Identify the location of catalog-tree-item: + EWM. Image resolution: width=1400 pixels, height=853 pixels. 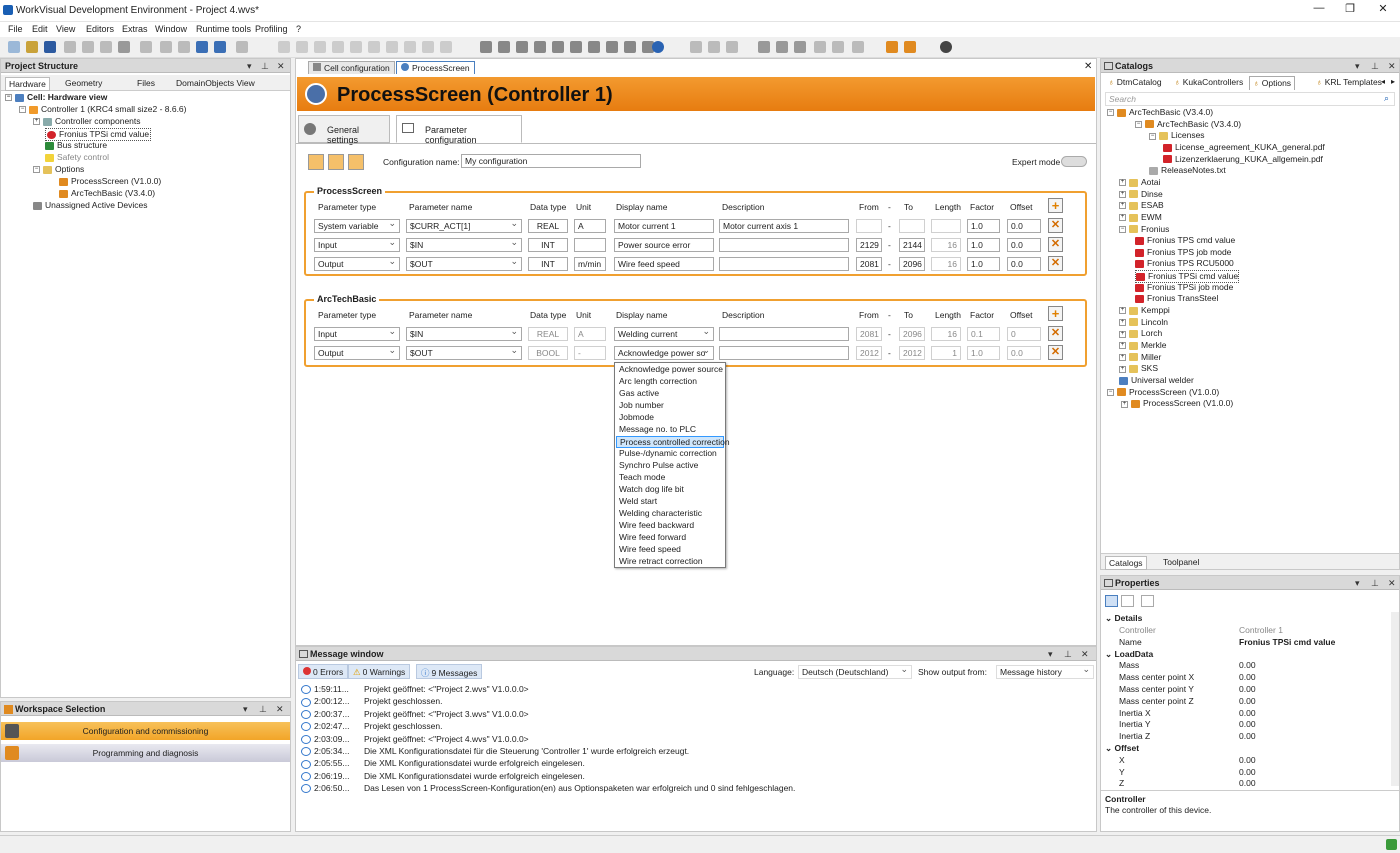
(1140, 217).